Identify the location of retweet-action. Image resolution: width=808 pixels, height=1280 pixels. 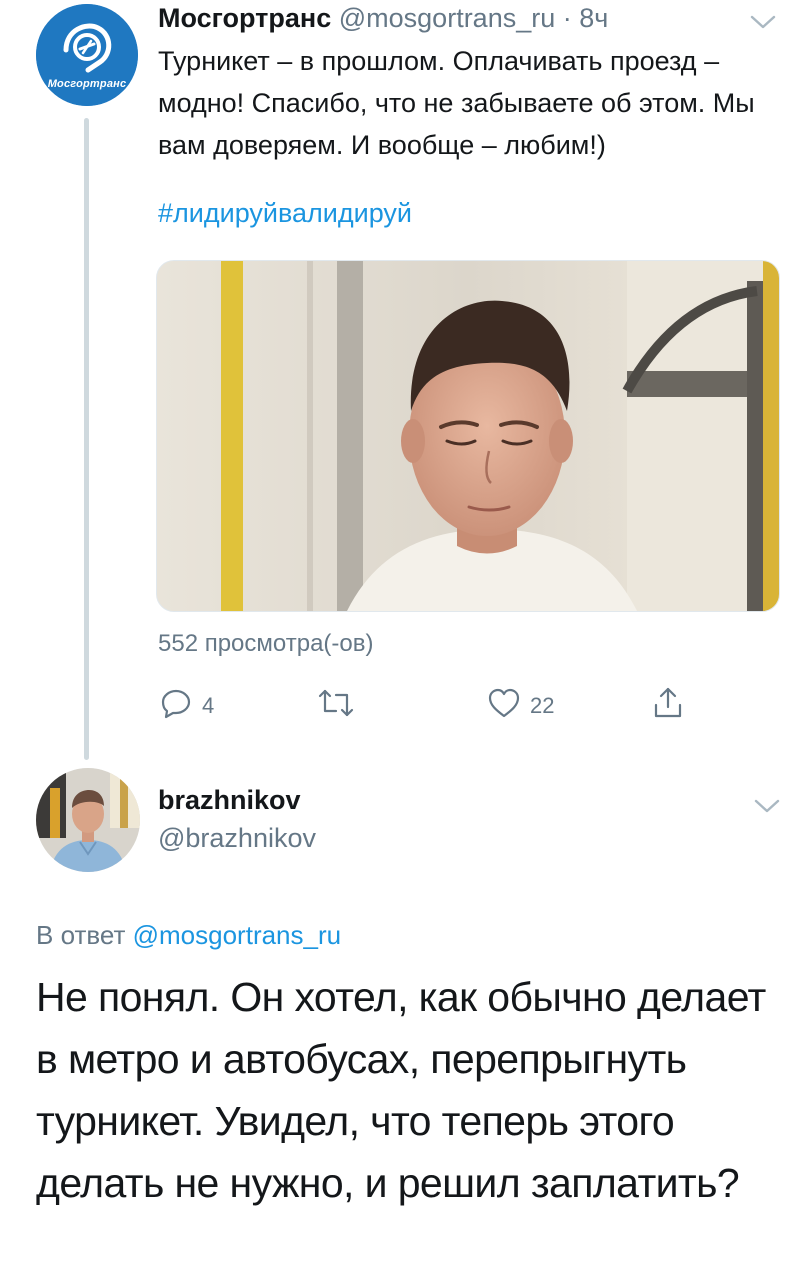
(336, 706).